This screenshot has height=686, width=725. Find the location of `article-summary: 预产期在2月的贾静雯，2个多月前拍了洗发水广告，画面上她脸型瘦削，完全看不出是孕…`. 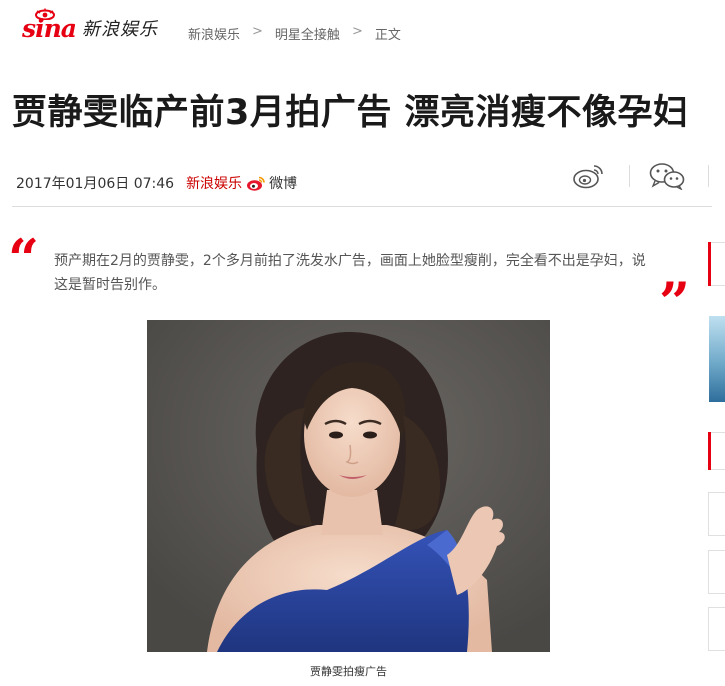

article-summary: 预产期在2月的贾静雯，2个多月前拍了洗发水广告，画面上她脸型瘦削，完全看不出是孕… is located at coordinates (350, 273).